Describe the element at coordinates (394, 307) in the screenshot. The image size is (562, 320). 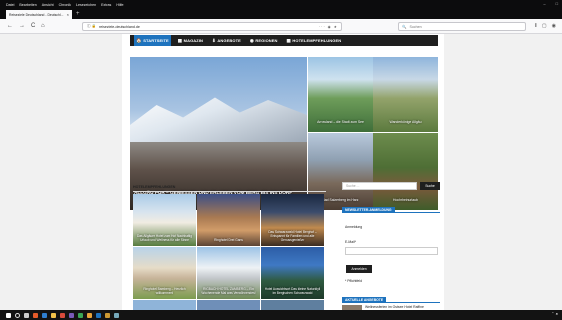
I see `offer-teaser: Wellnessferien im Ostsee Hotel Raffine` at that location.